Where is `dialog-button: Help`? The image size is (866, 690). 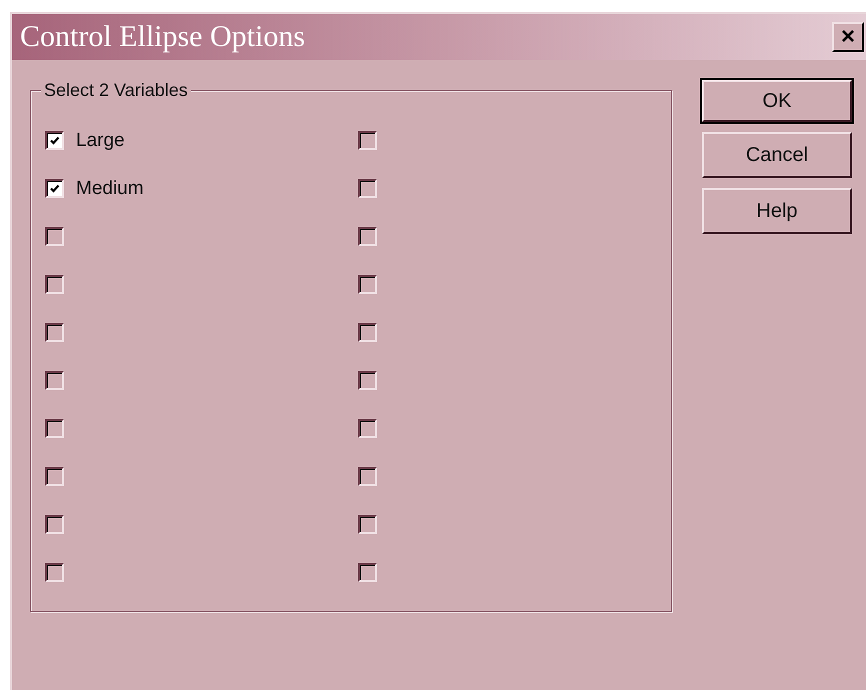
dialog-button: Help is located at coordinates (777, 211).